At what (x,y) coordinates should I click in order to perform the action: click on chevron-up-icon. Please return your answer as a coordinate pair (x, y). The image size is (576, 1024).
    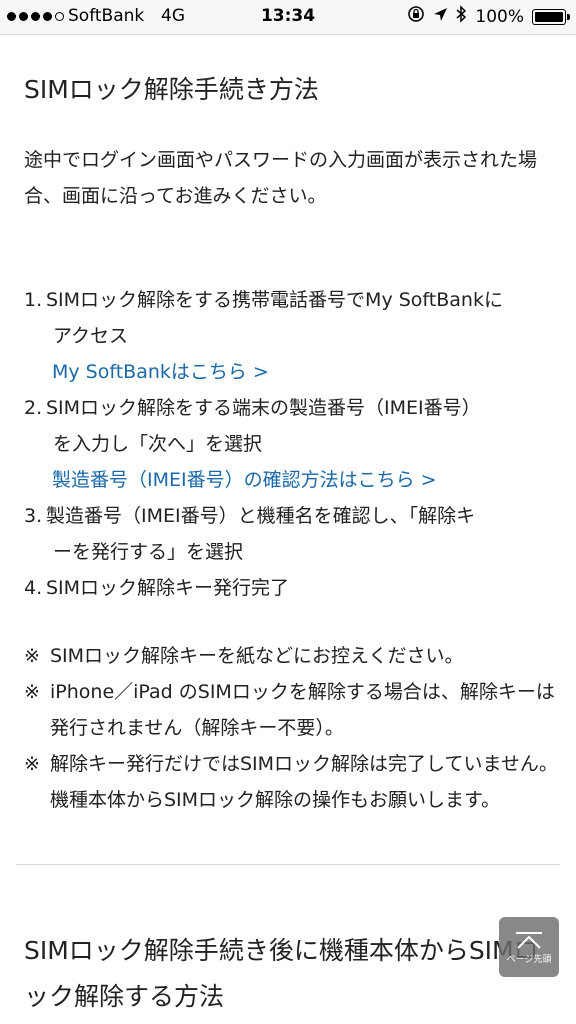
    Looking at the image, I should click on (529, 940).